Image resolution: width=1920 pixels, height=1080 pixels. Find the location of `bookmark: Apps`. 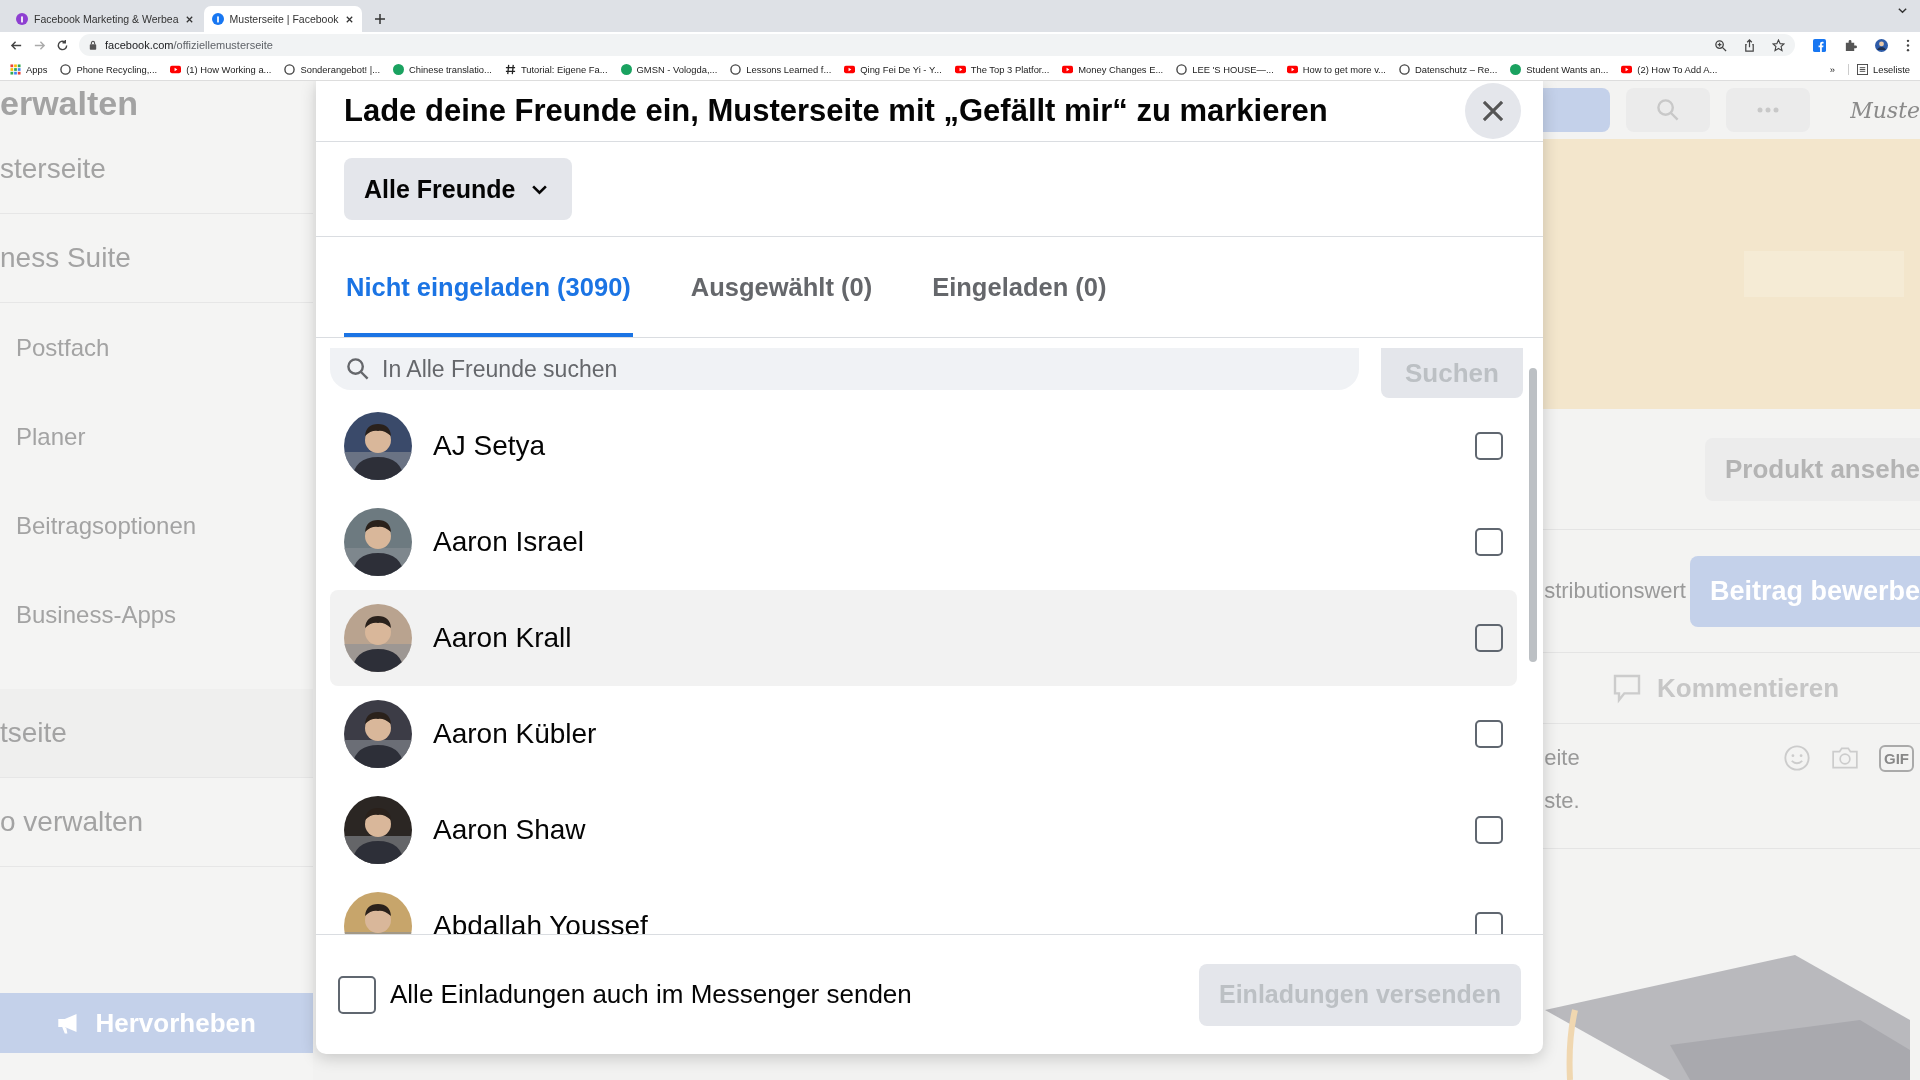

bookmark: Apps is located at coordinates (29, 69).